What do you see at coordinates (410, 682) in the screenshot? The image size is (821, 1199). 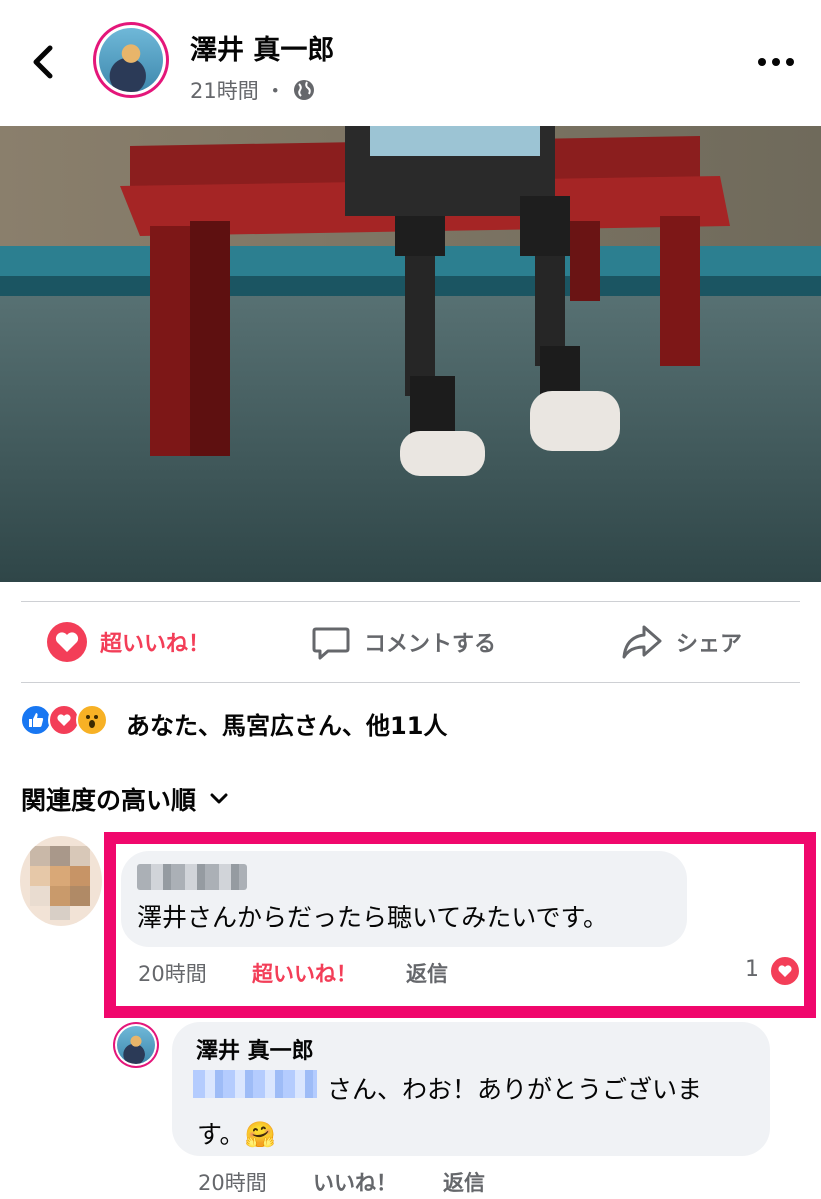 I see `divider-bottom` at bounding box center [410, 682].